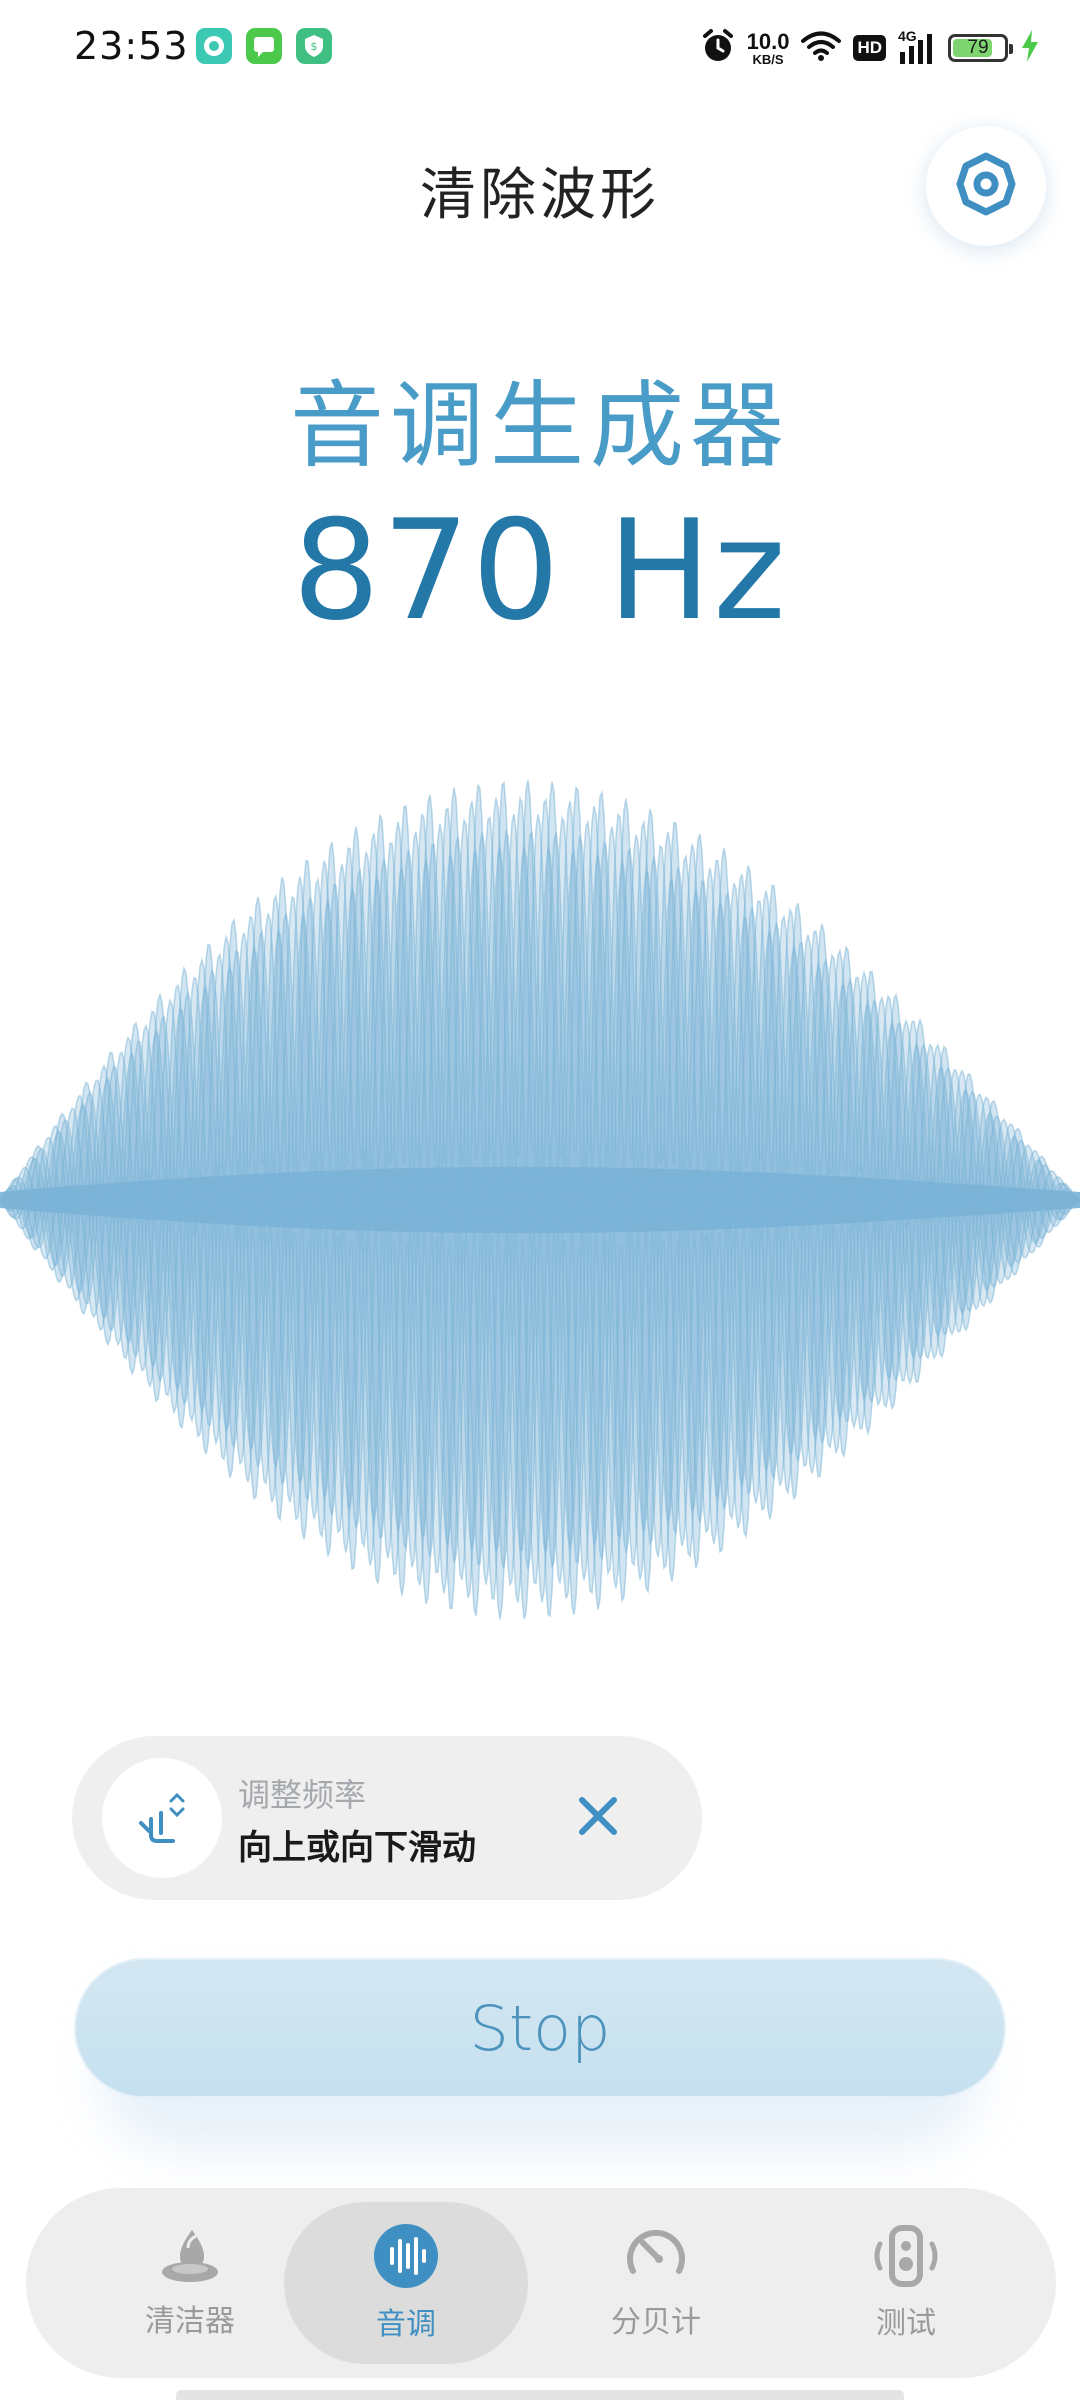  I want to click on gear-icon, so click(986, 186).